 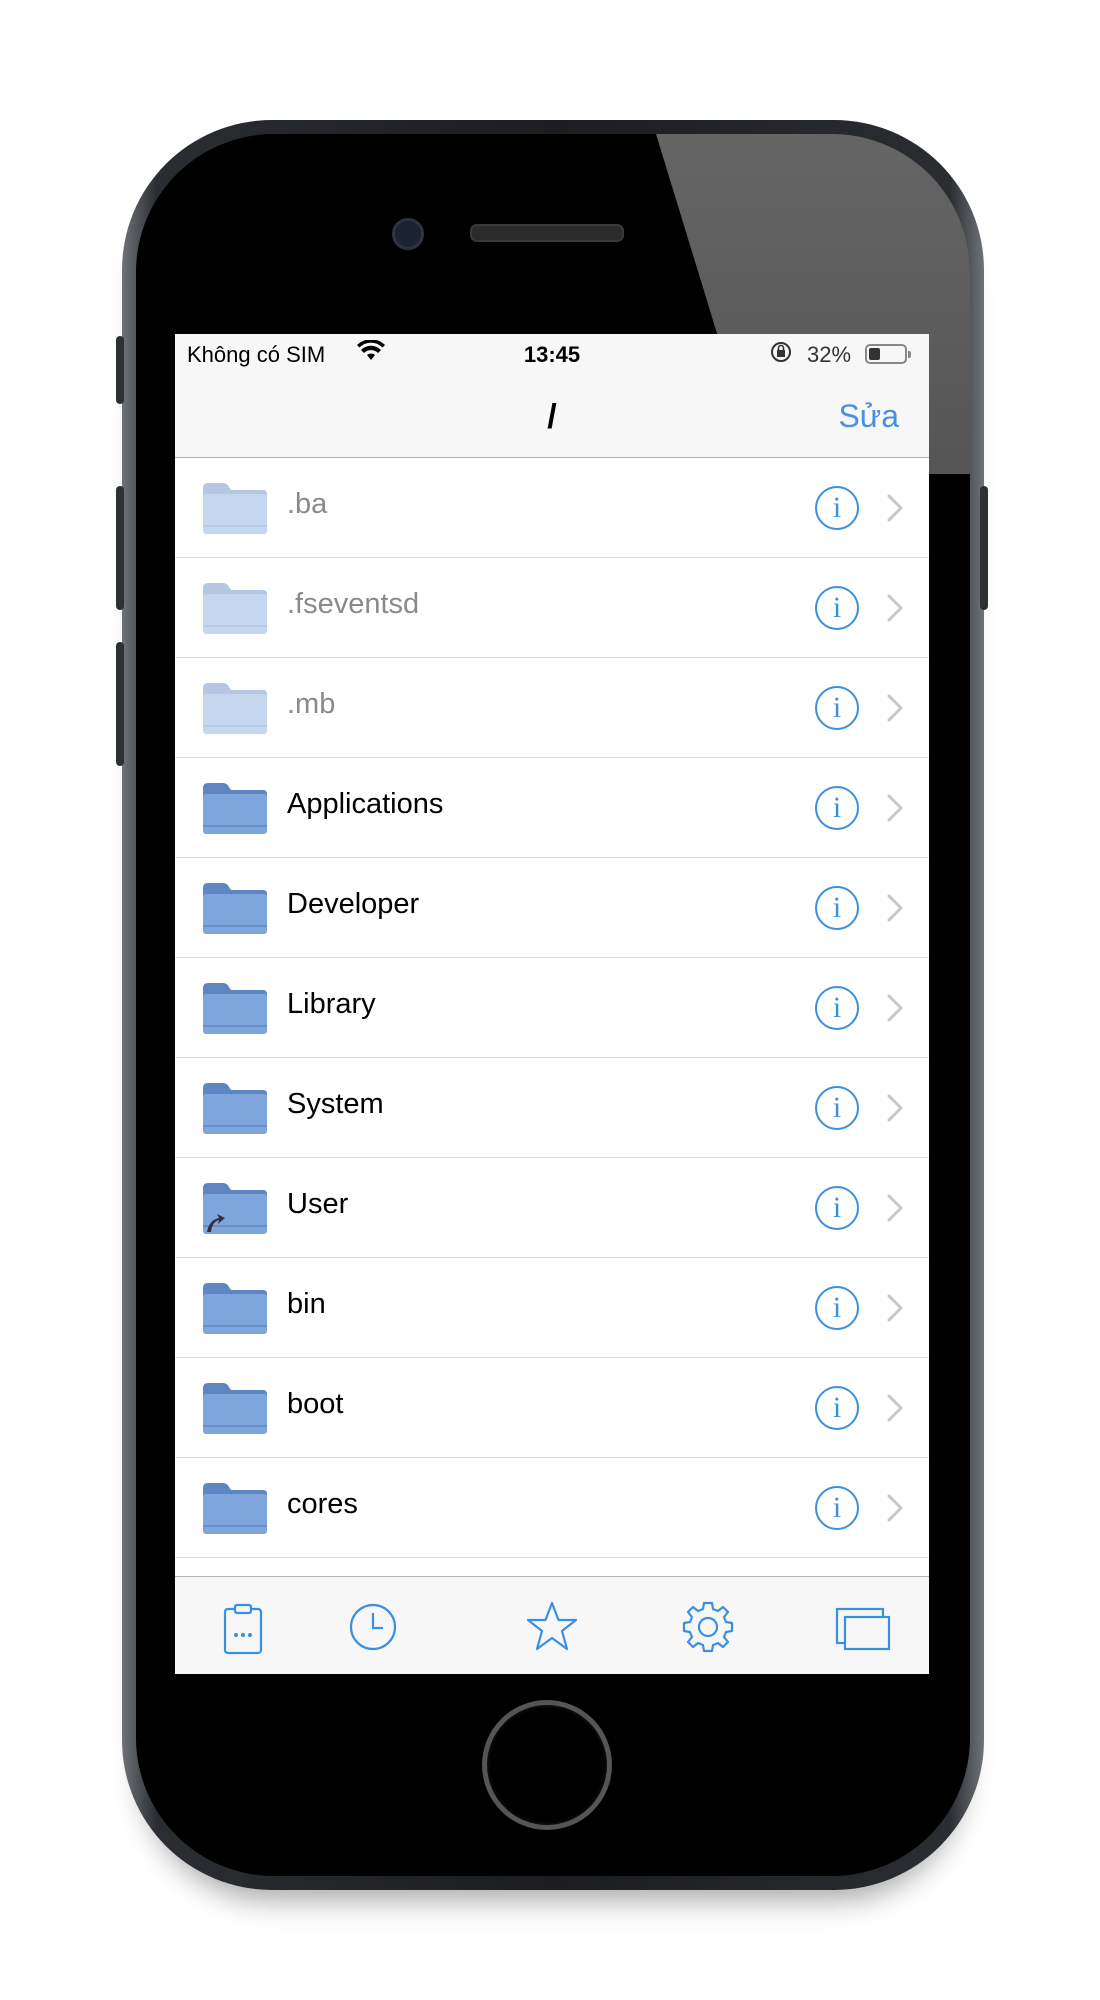 I want to click on file-row: Applications i, so click(x=552, y=808).